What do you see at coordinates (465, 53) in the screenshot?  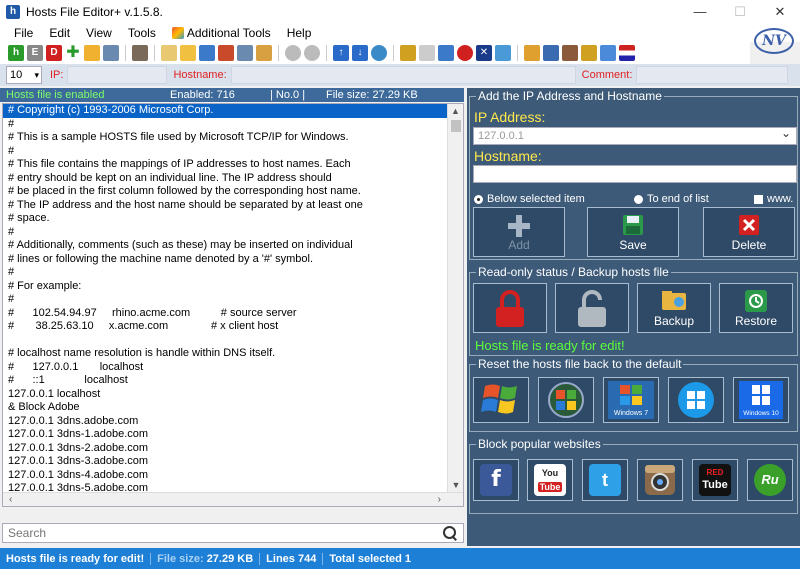 I see `block-icon` at bounding box center [465, 53].